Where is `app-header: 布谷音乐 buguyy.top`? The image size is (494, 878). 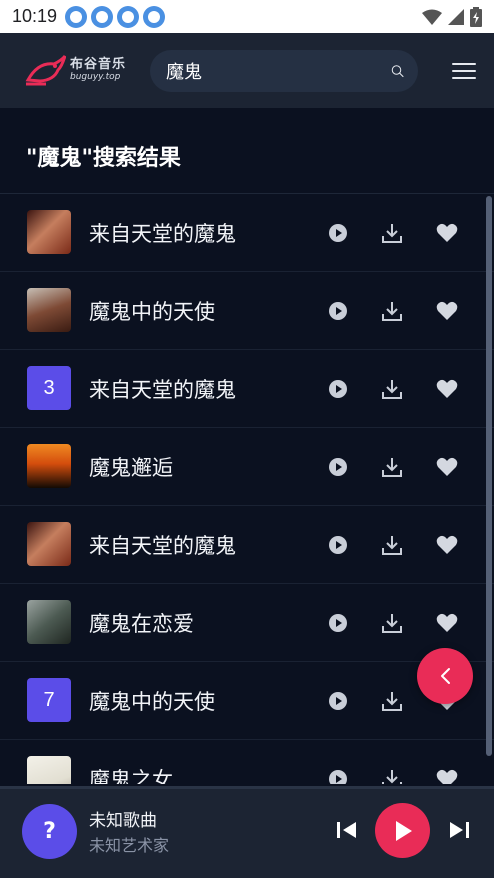
app-header: 布谷音乐 buguyy.top is located at coordinates (247, 70).